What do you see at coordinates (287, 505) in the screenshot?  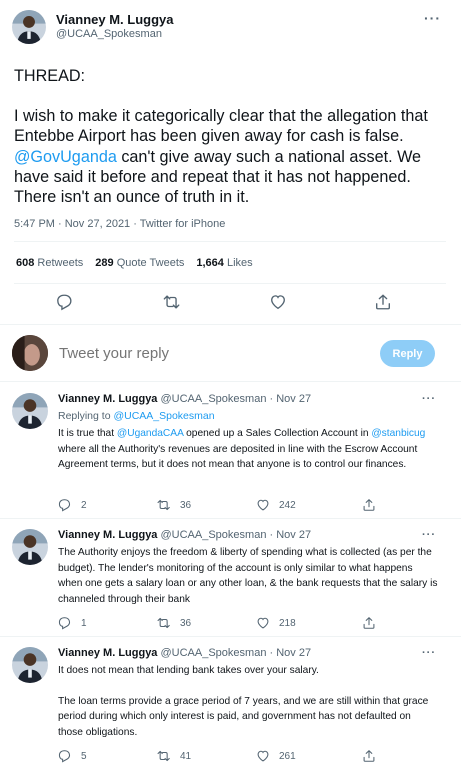 I see `like-count: 242` at bounding box center [287, 505].